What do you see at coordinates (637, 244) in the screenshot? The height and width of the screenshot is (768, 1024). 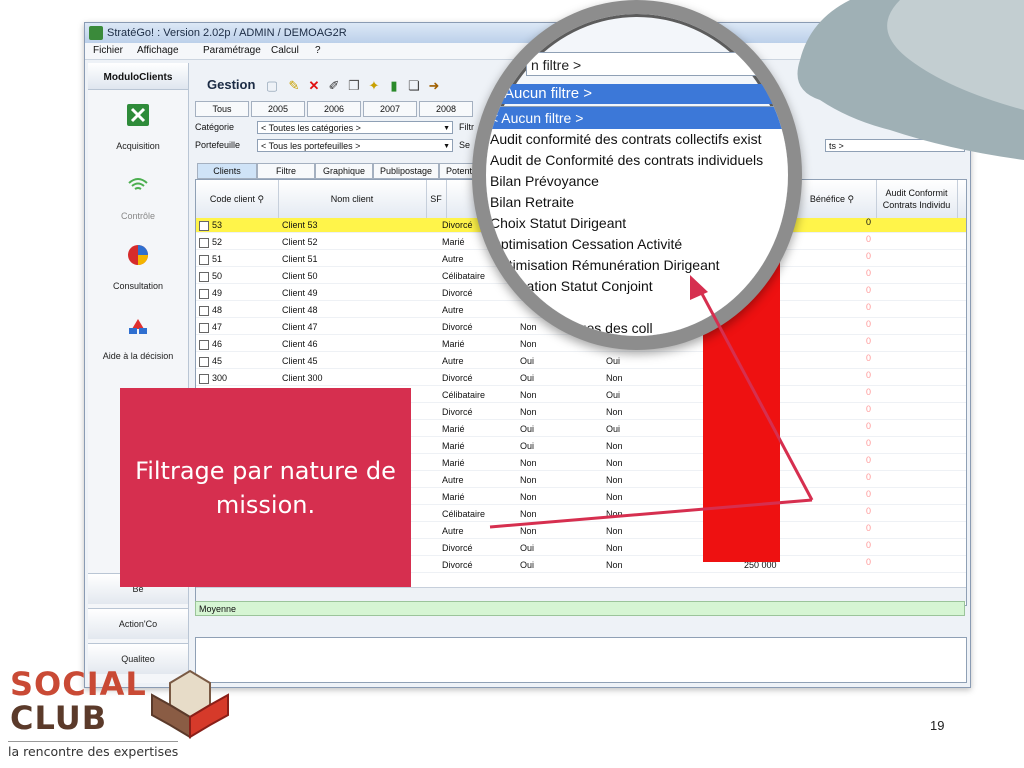 I see `mission-filter-option: Optimisation Cessation Activité` at bounding box center [637, 244].